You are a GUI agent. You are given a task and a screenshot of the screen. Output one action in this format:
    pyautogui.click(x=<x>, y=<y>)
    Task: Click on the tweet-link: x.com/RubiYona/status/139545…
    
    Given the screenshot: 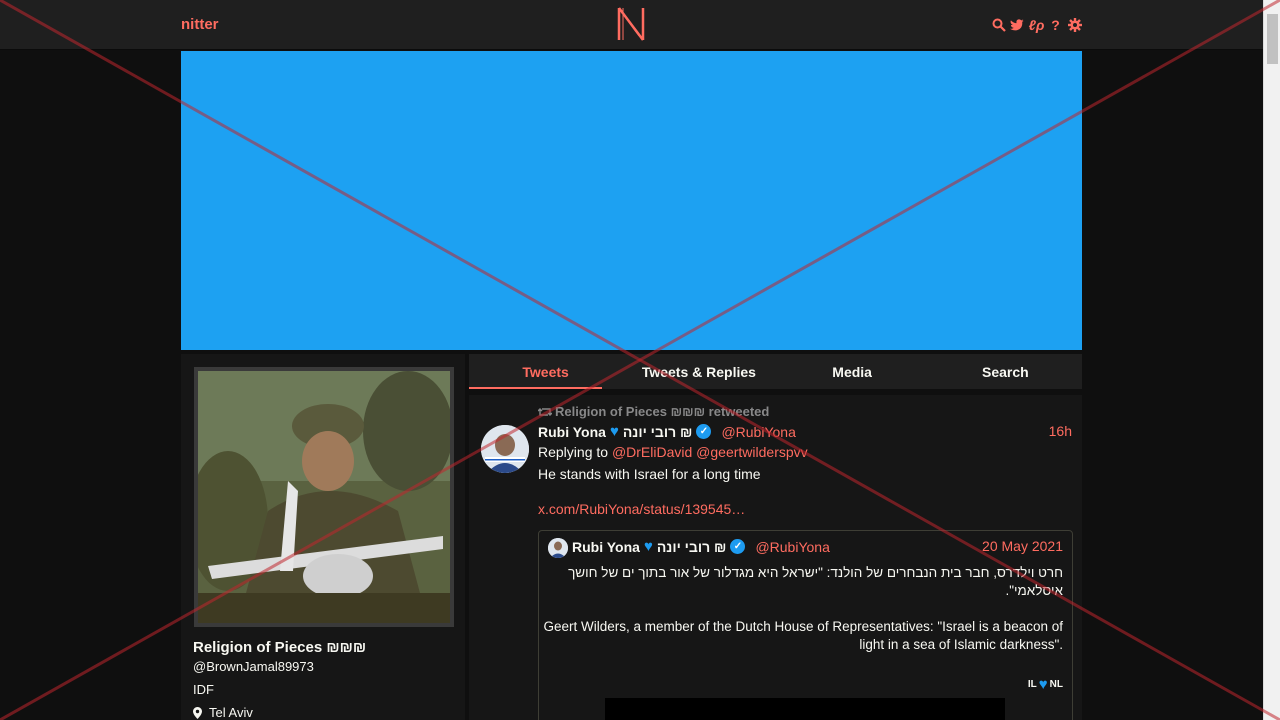 What is the action you would take?
    pyautogui.click(x=641, y=509)
    